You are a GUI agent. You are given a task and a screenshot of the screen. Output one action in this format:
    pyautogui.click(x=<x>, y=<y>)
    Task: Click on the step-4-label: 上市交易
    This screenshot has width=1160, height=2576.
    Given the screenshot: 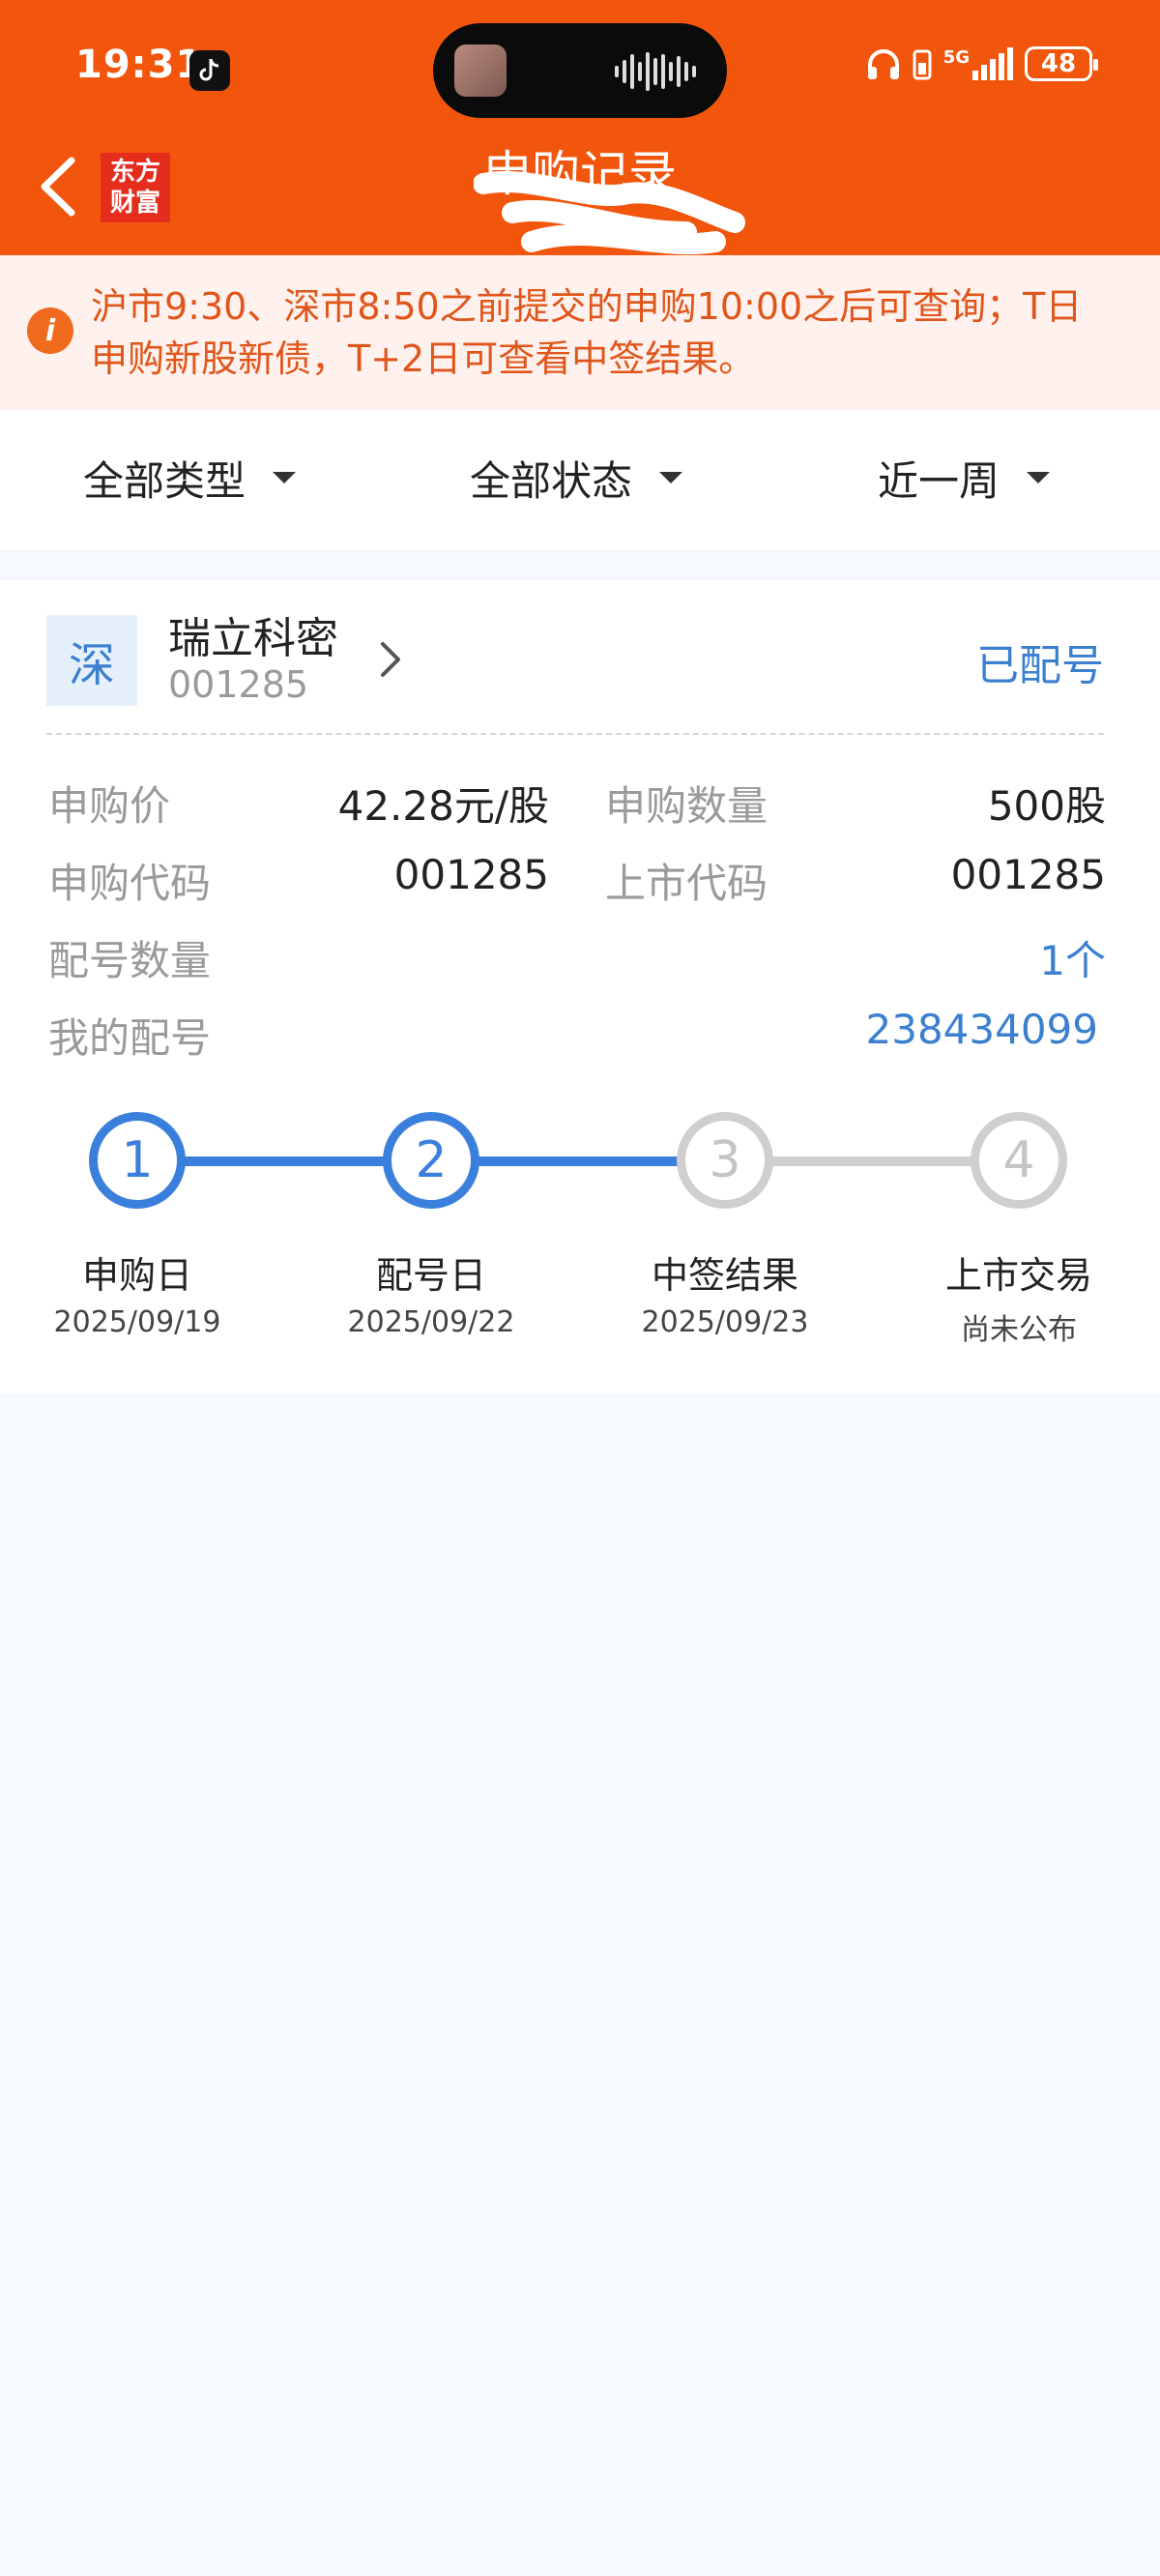 What is the action you would take?
    pyautogui.click(x=1018, y=1275)
    